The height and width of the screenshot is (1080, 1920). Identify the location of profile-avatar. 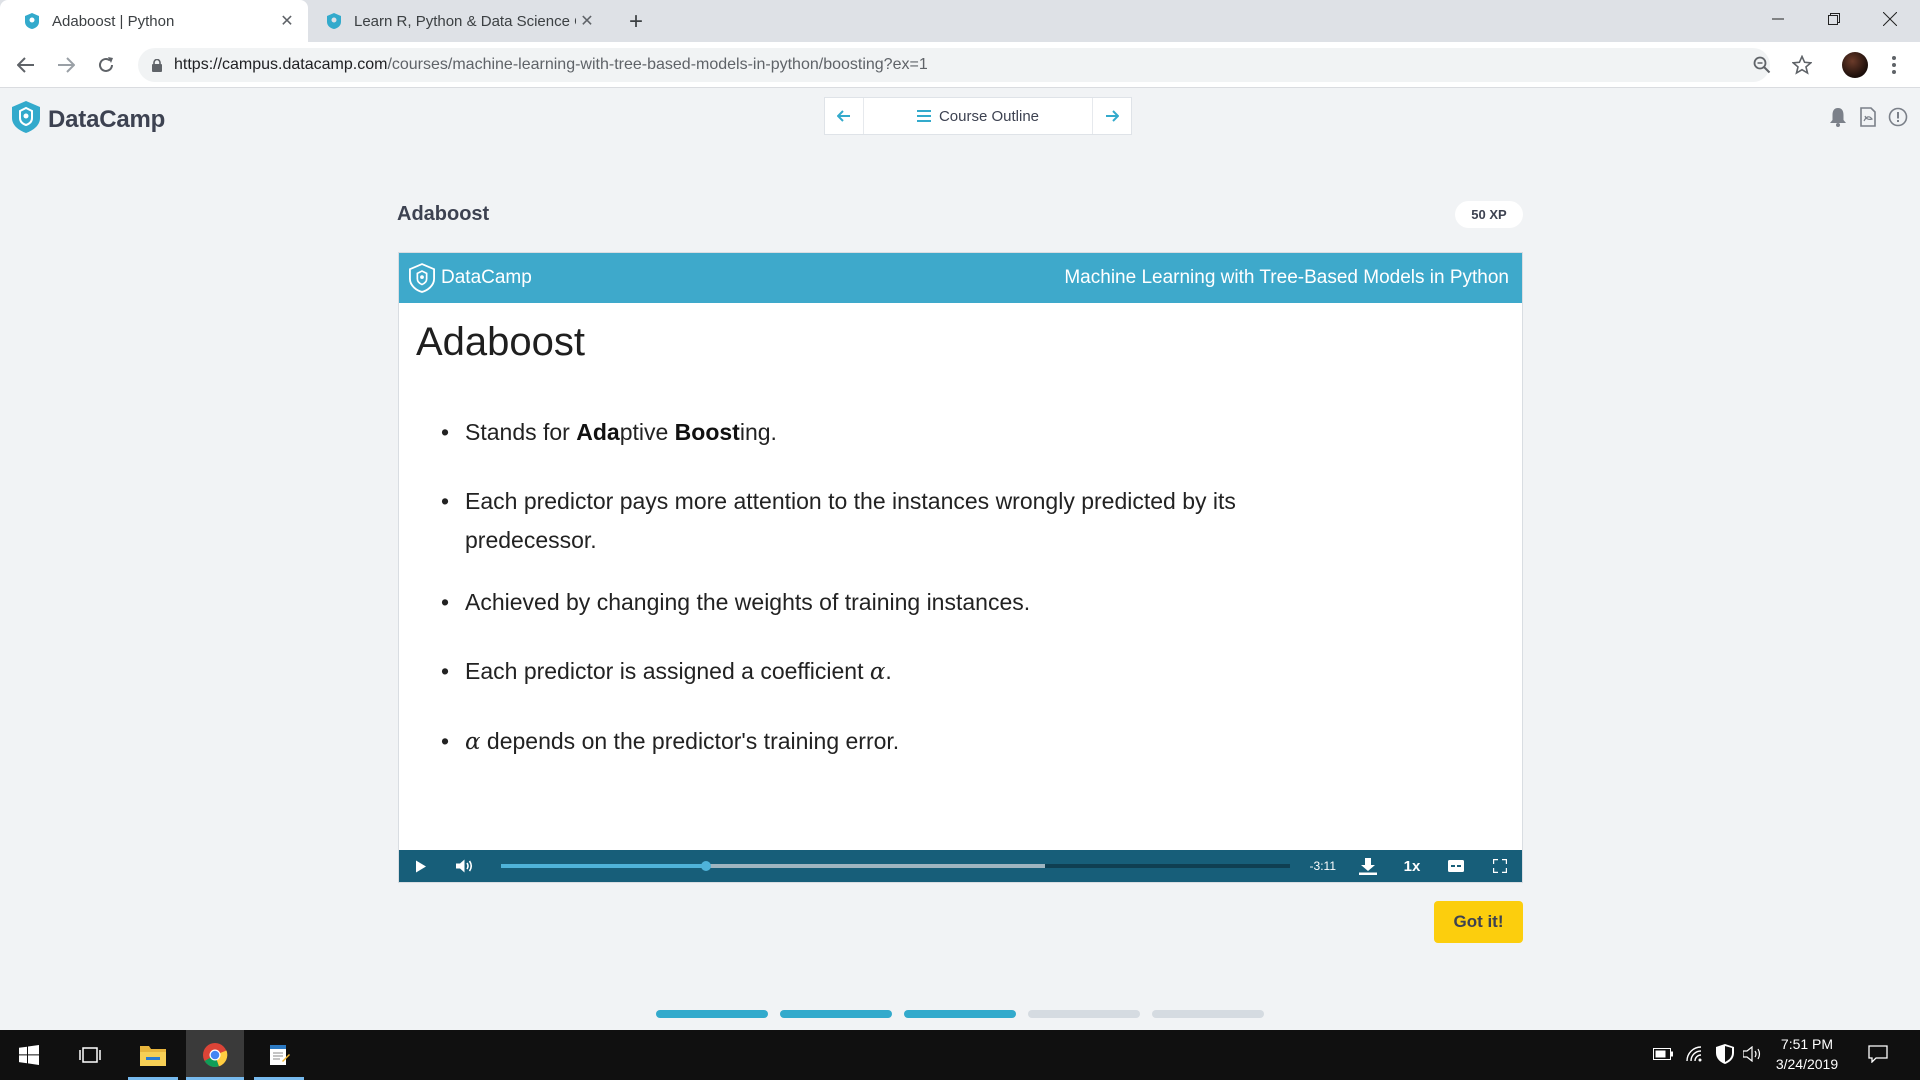
(1855, 65).